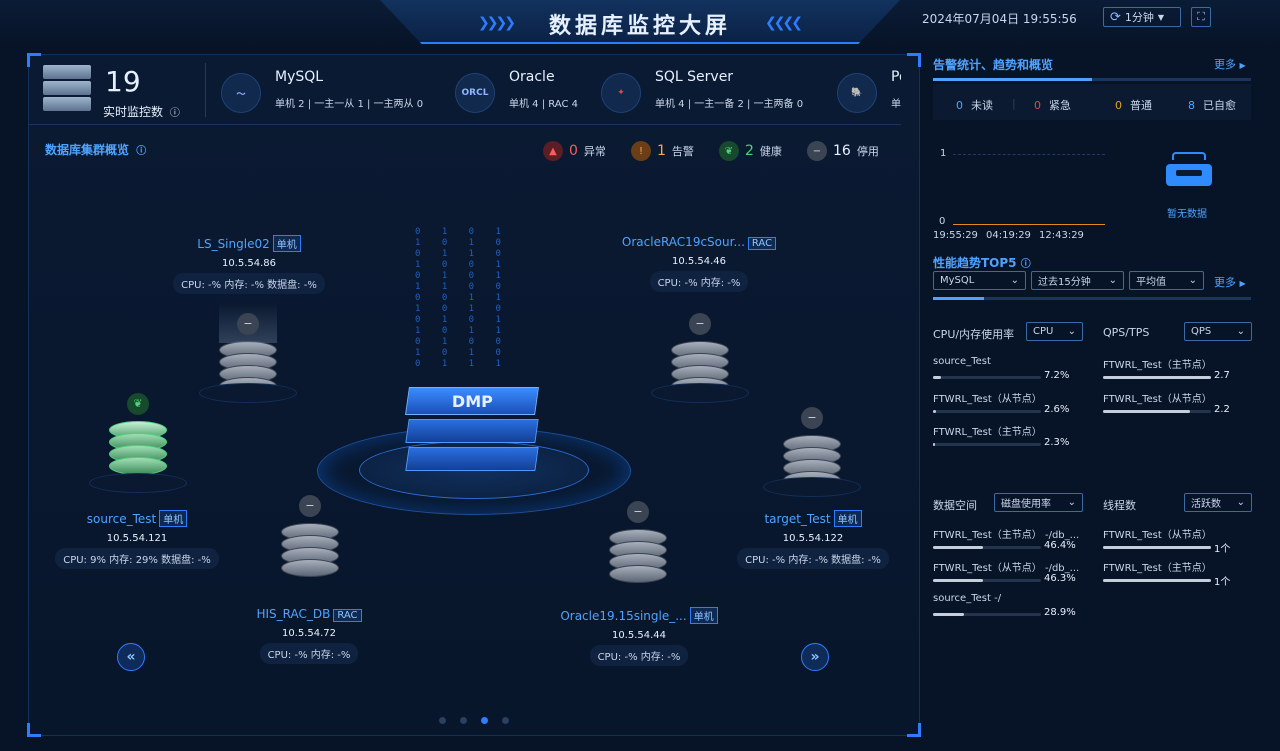 This screenshot has width=1280, height=751. What do you see at coordinates (1043, 331) in the screenshot?
I see `select-value: CPU` at bounding box center [1043, 331].